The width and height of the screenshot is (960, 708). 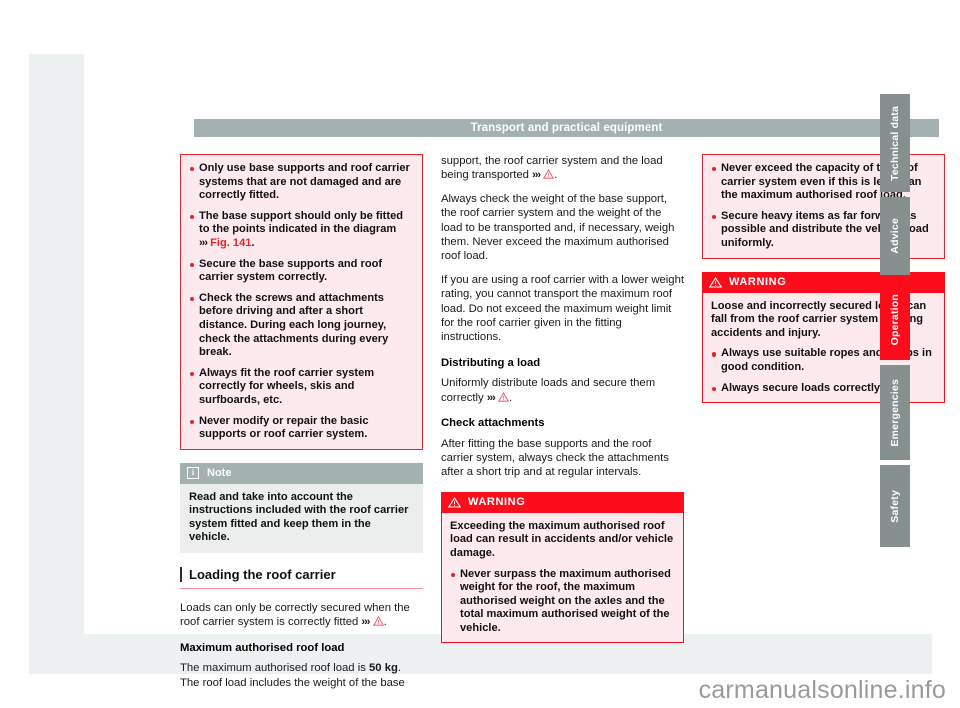 I want to click on sidebar-item-technical-data: Technical data, so click(x=895, y=143).